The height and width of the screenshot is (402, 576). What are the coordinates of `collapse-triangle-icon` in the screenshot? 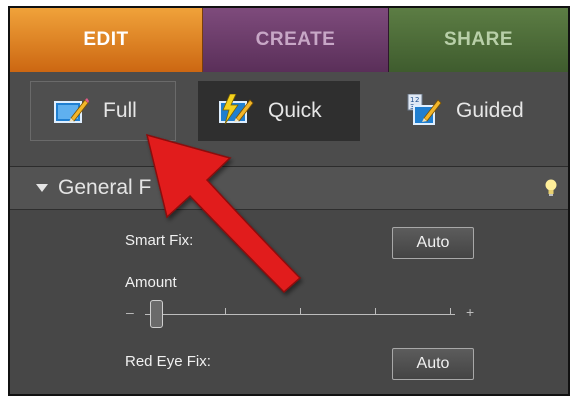 It's located at (42, 188).